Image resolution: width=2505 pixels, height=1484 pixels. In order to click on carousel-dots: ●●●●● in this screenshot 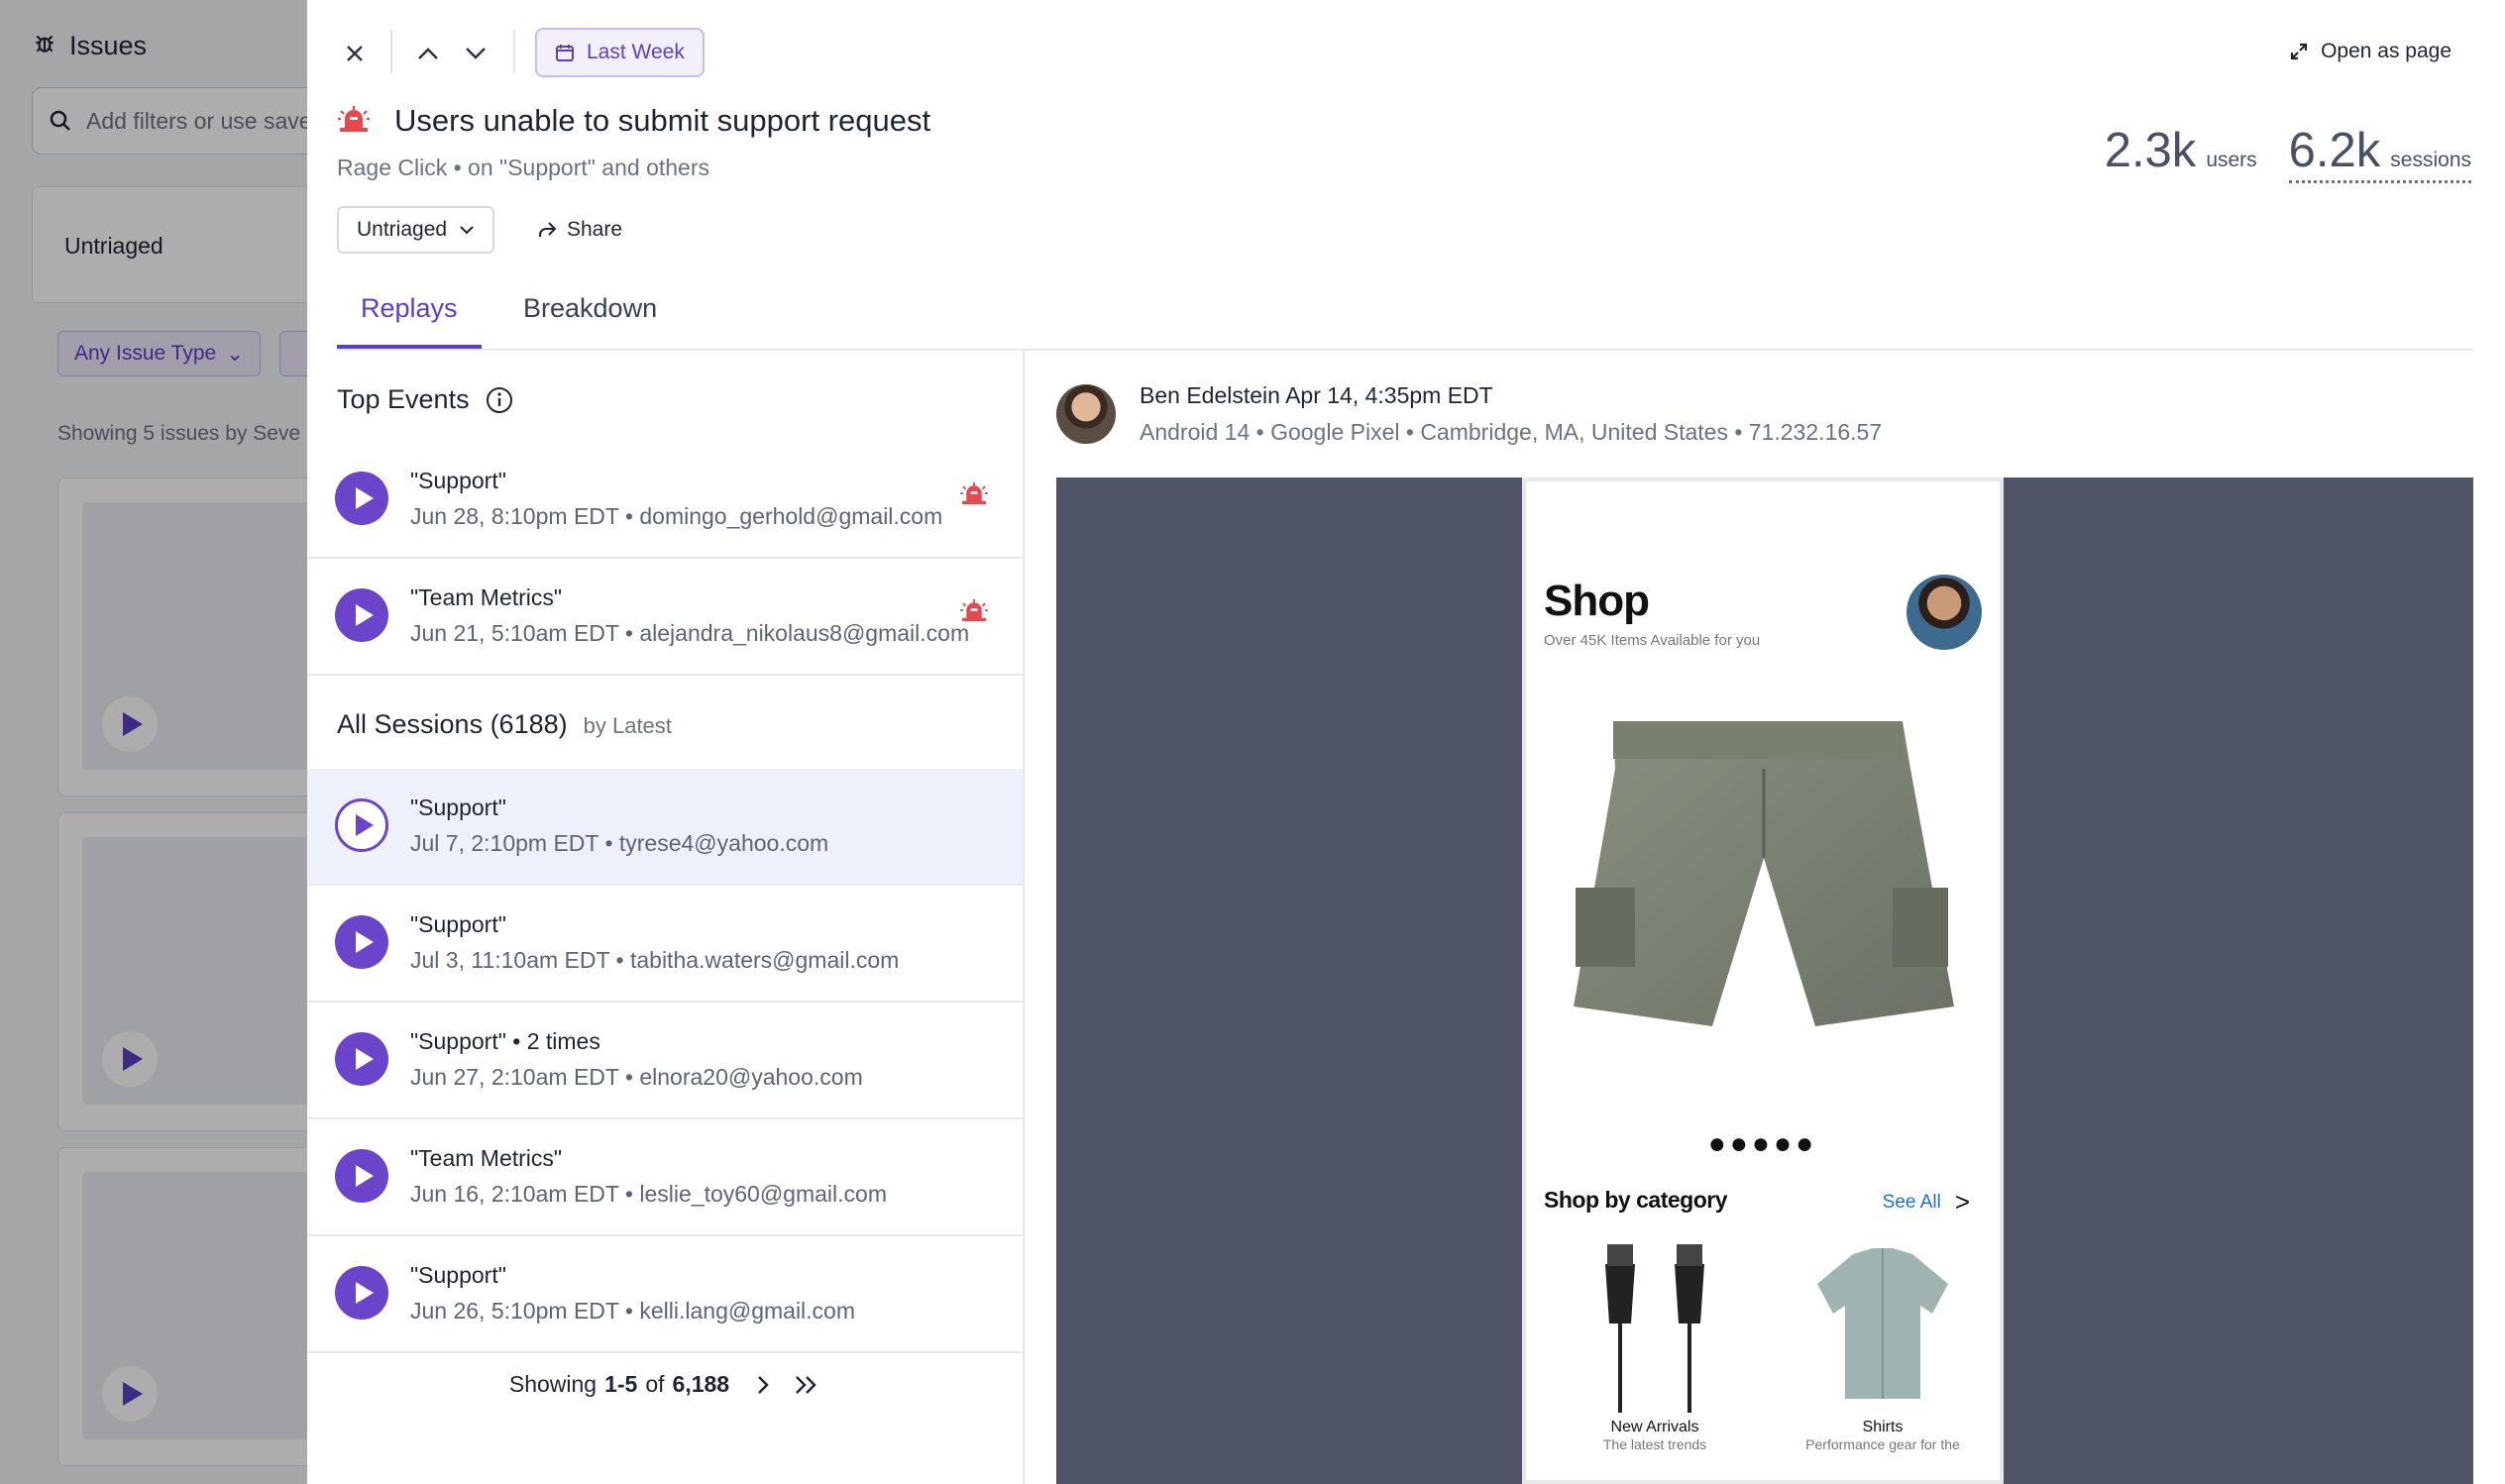, I will do `click(1763, 1144)`.